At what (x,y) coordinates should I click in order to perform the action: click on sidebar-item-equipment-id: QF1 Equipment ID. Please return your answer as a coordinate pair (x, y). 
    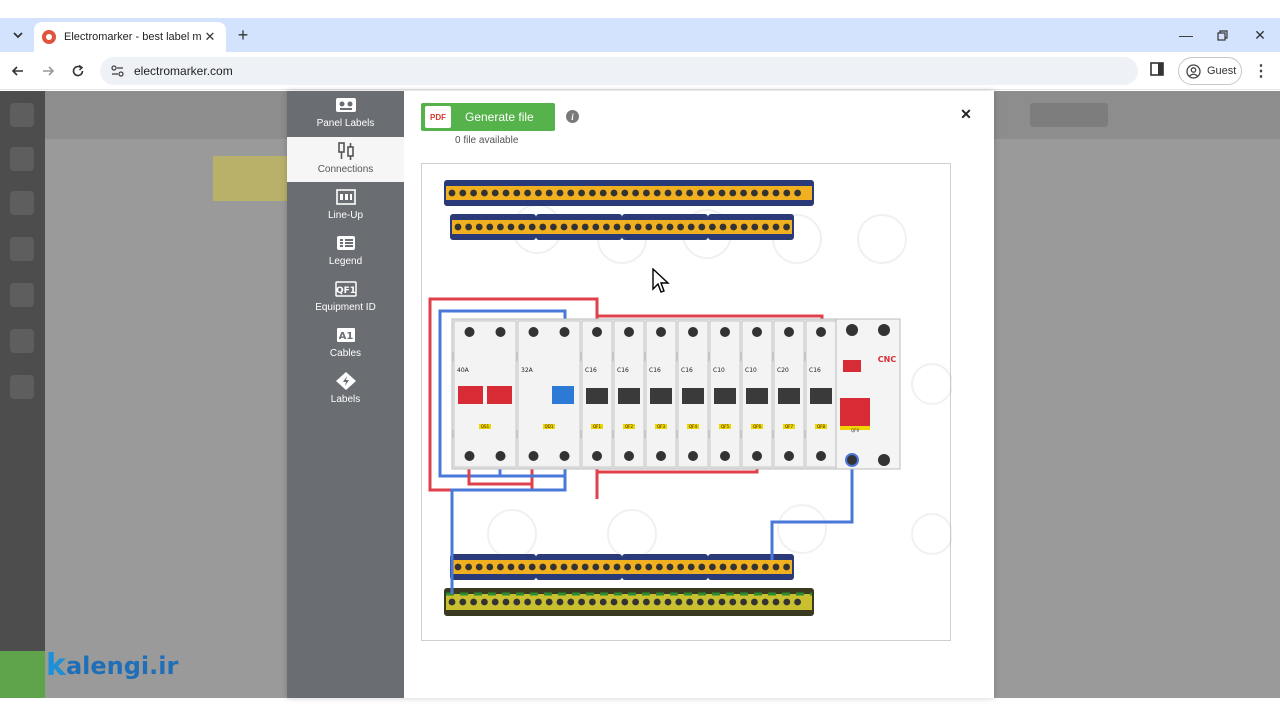
    Looking at the image, I should click on (345, 297).